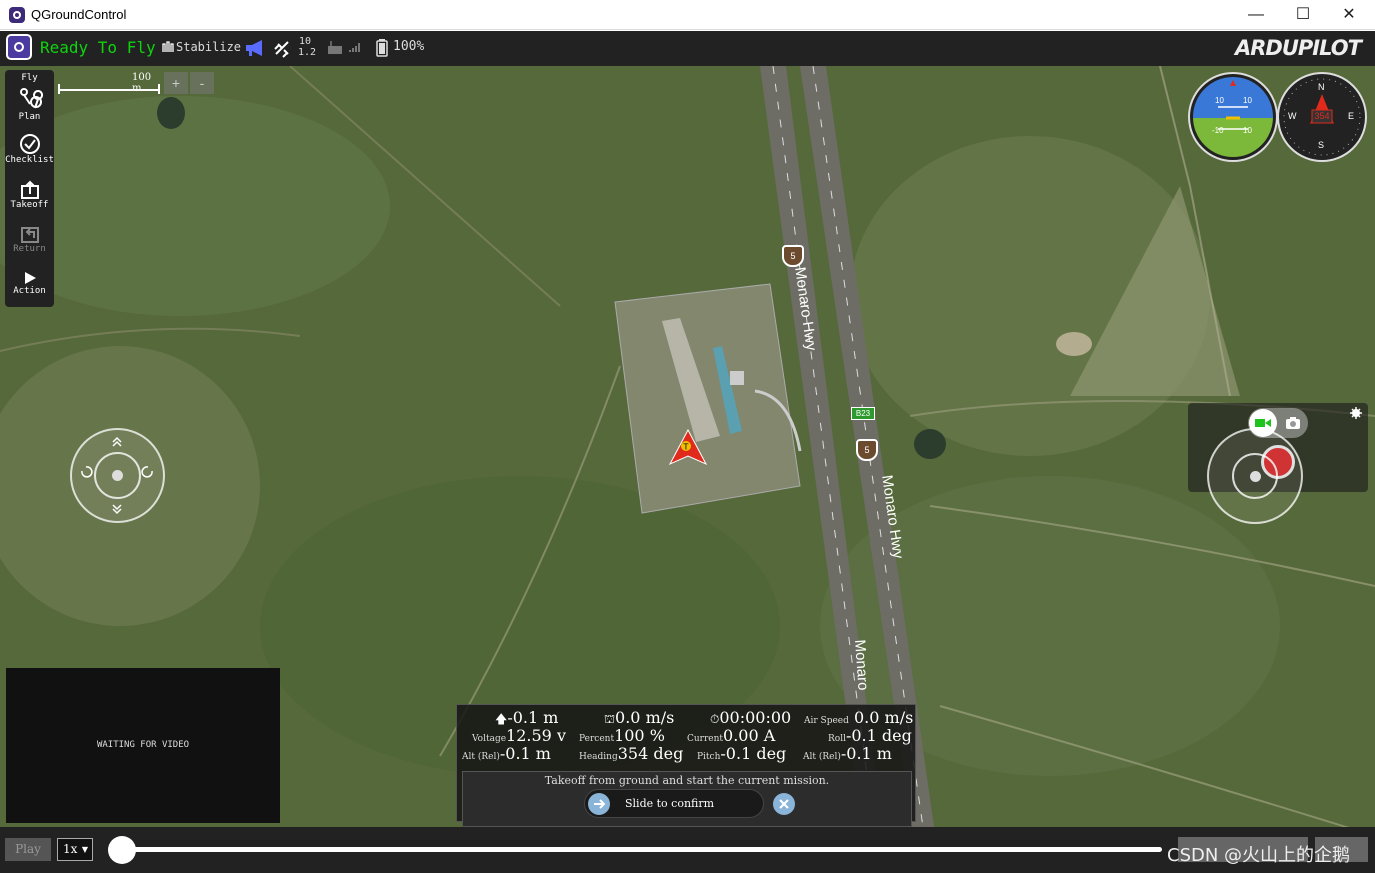  Describe the element at coordinates (749, 735) in the screenshot. I see `current-text: 0.00 A` at that location.